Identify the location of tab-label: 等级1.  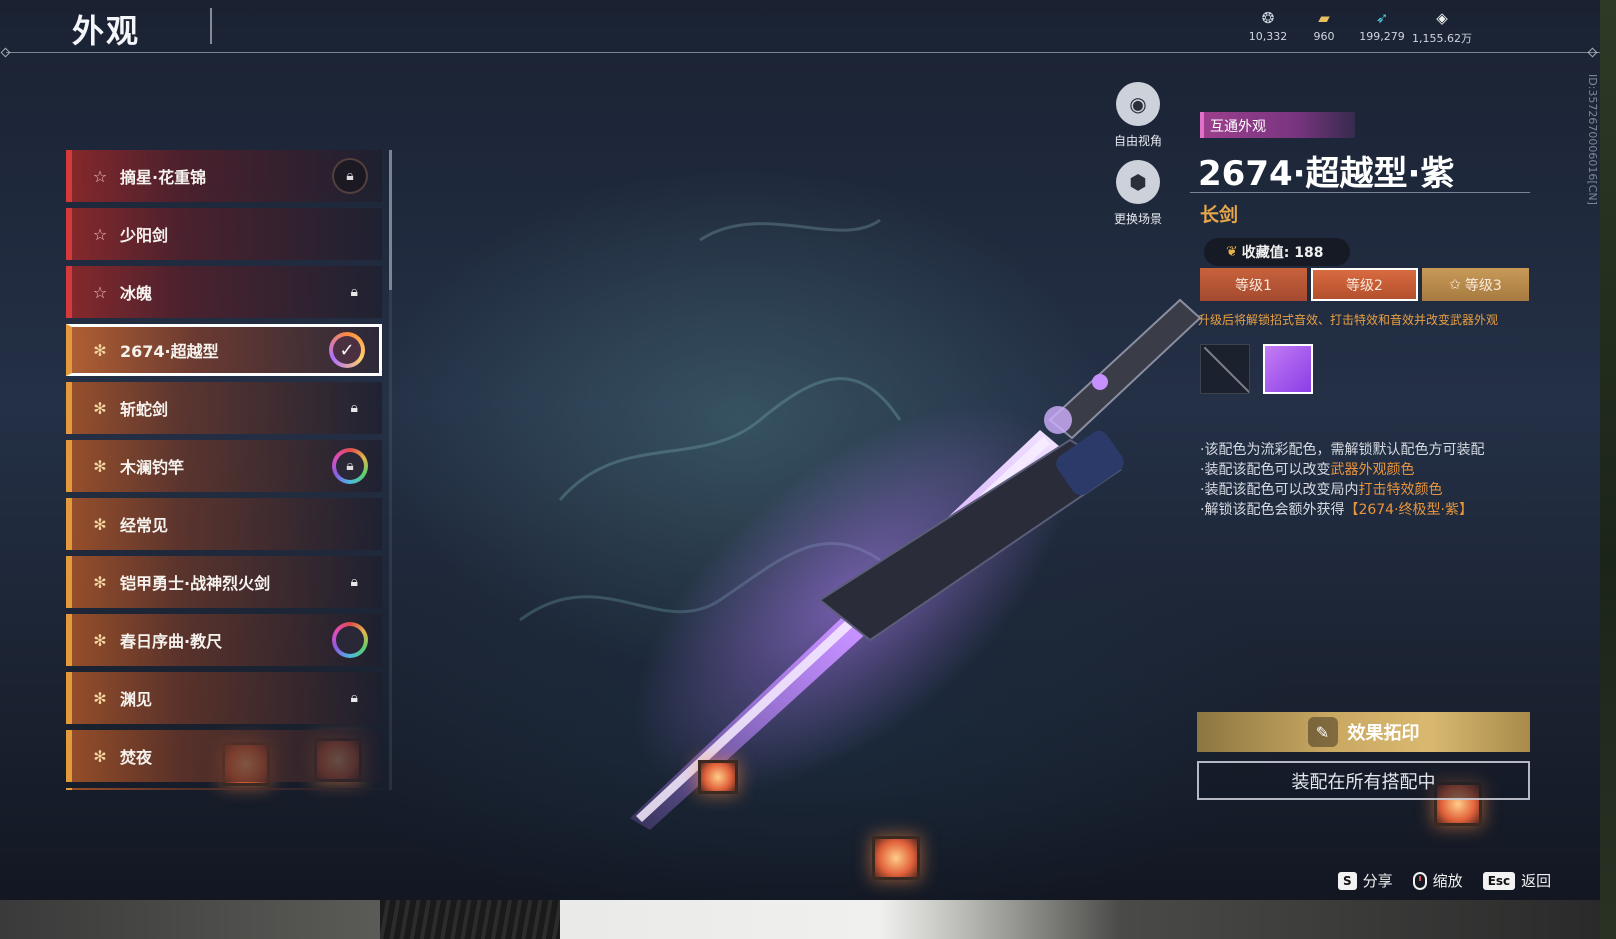
(1253, 285).